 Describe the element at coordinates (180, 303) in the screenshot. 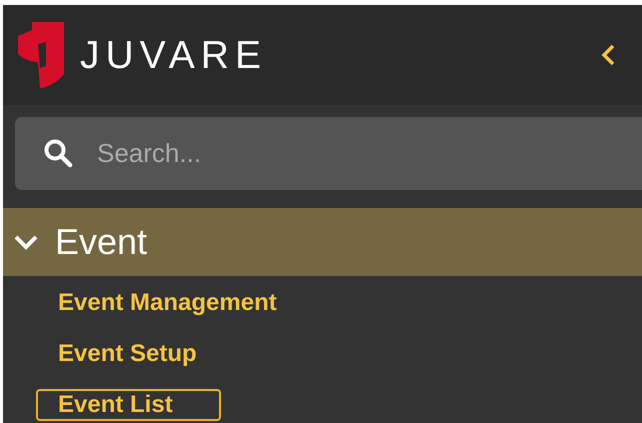

I see `menu-item: Event Management` at that location.